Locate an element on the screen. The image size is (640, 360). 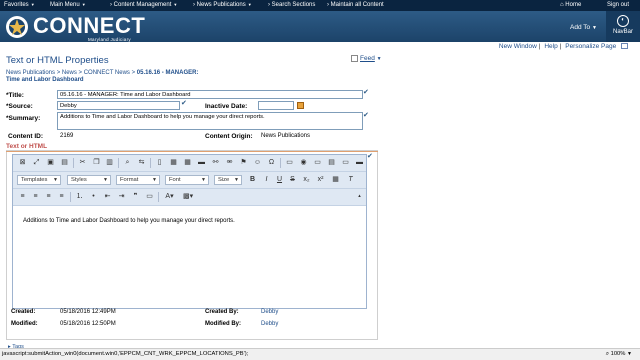
numbered-list-icon: ⒈ is located at coordinates (79, 196).